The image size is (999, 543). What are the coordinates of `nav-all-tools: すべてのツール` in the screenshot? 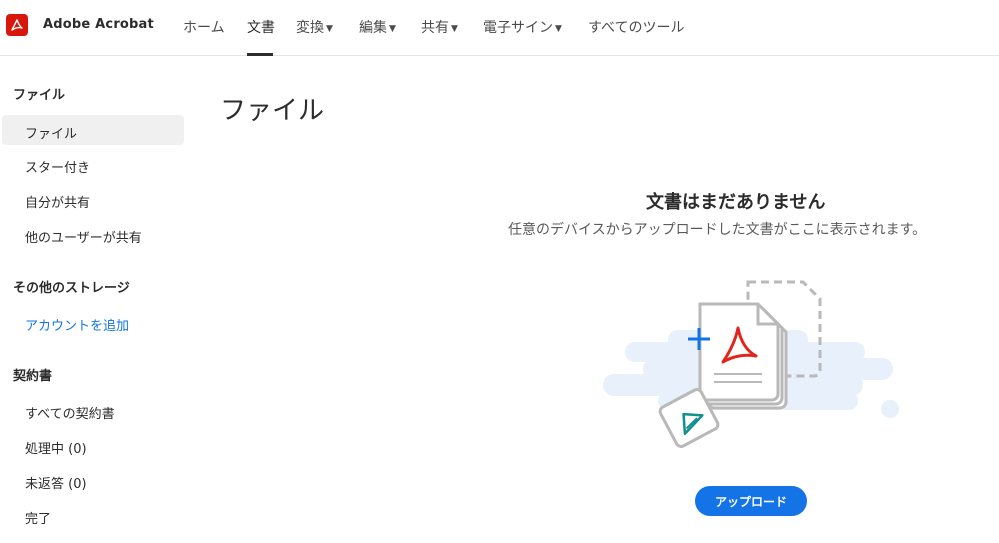 It's located at (636, 27).